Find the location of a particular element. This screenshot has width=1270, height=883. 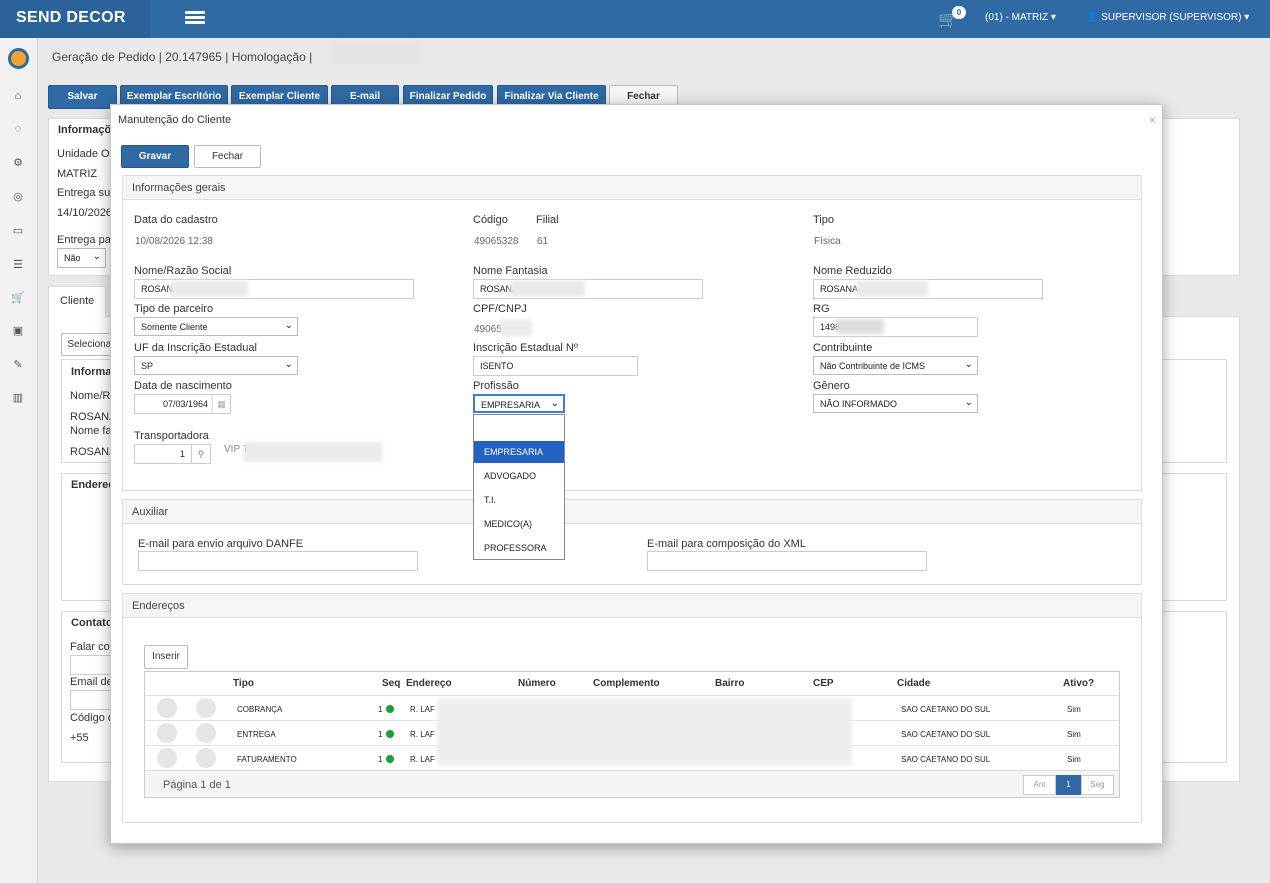

contribuinte-select: Não Contribuinte de ICMS ⌄ is located at coordinates (895, 365).